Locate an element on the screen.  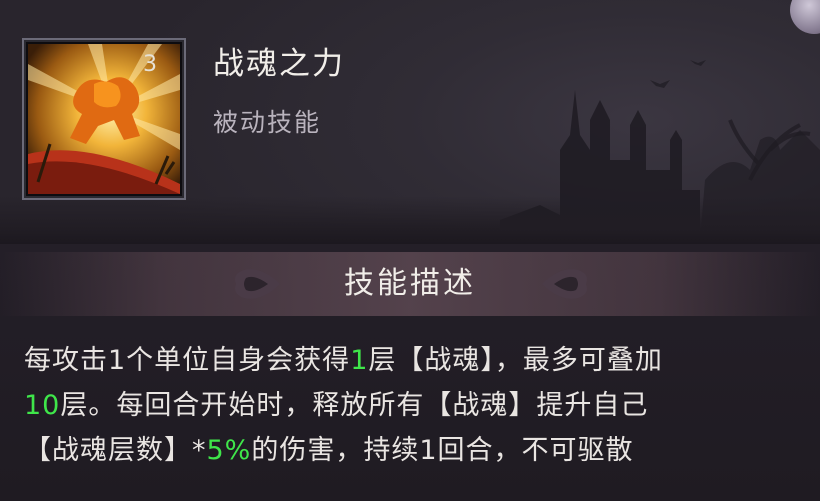
section-title: 技能描述 is located at coordinates (410, 283).